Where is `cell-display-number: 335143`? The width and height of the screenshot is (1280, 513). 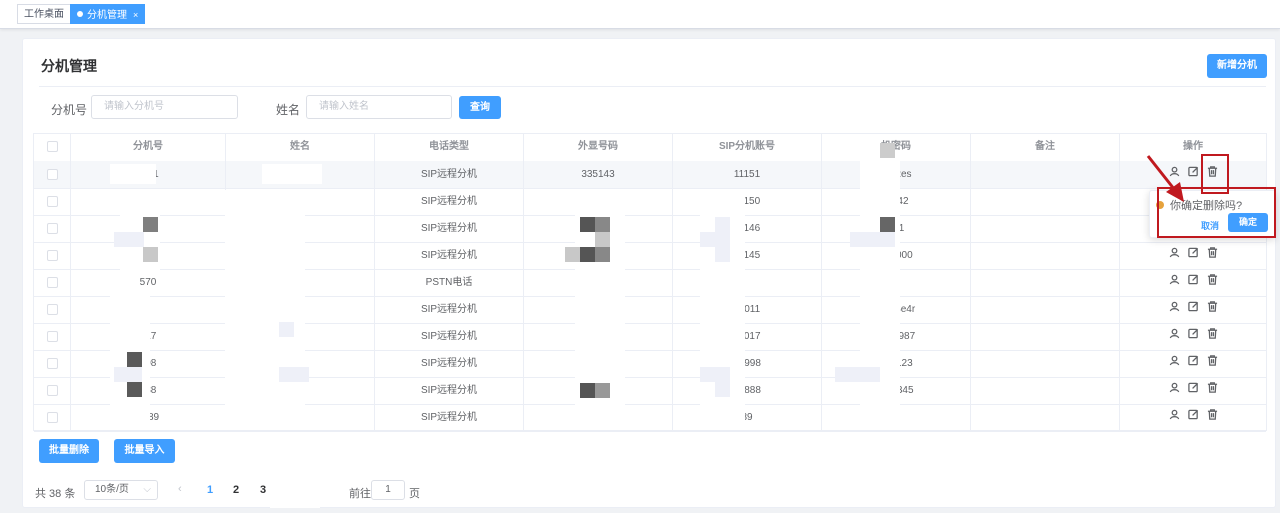 cell-display-number: 335143 is located at coordinates (598, 174).